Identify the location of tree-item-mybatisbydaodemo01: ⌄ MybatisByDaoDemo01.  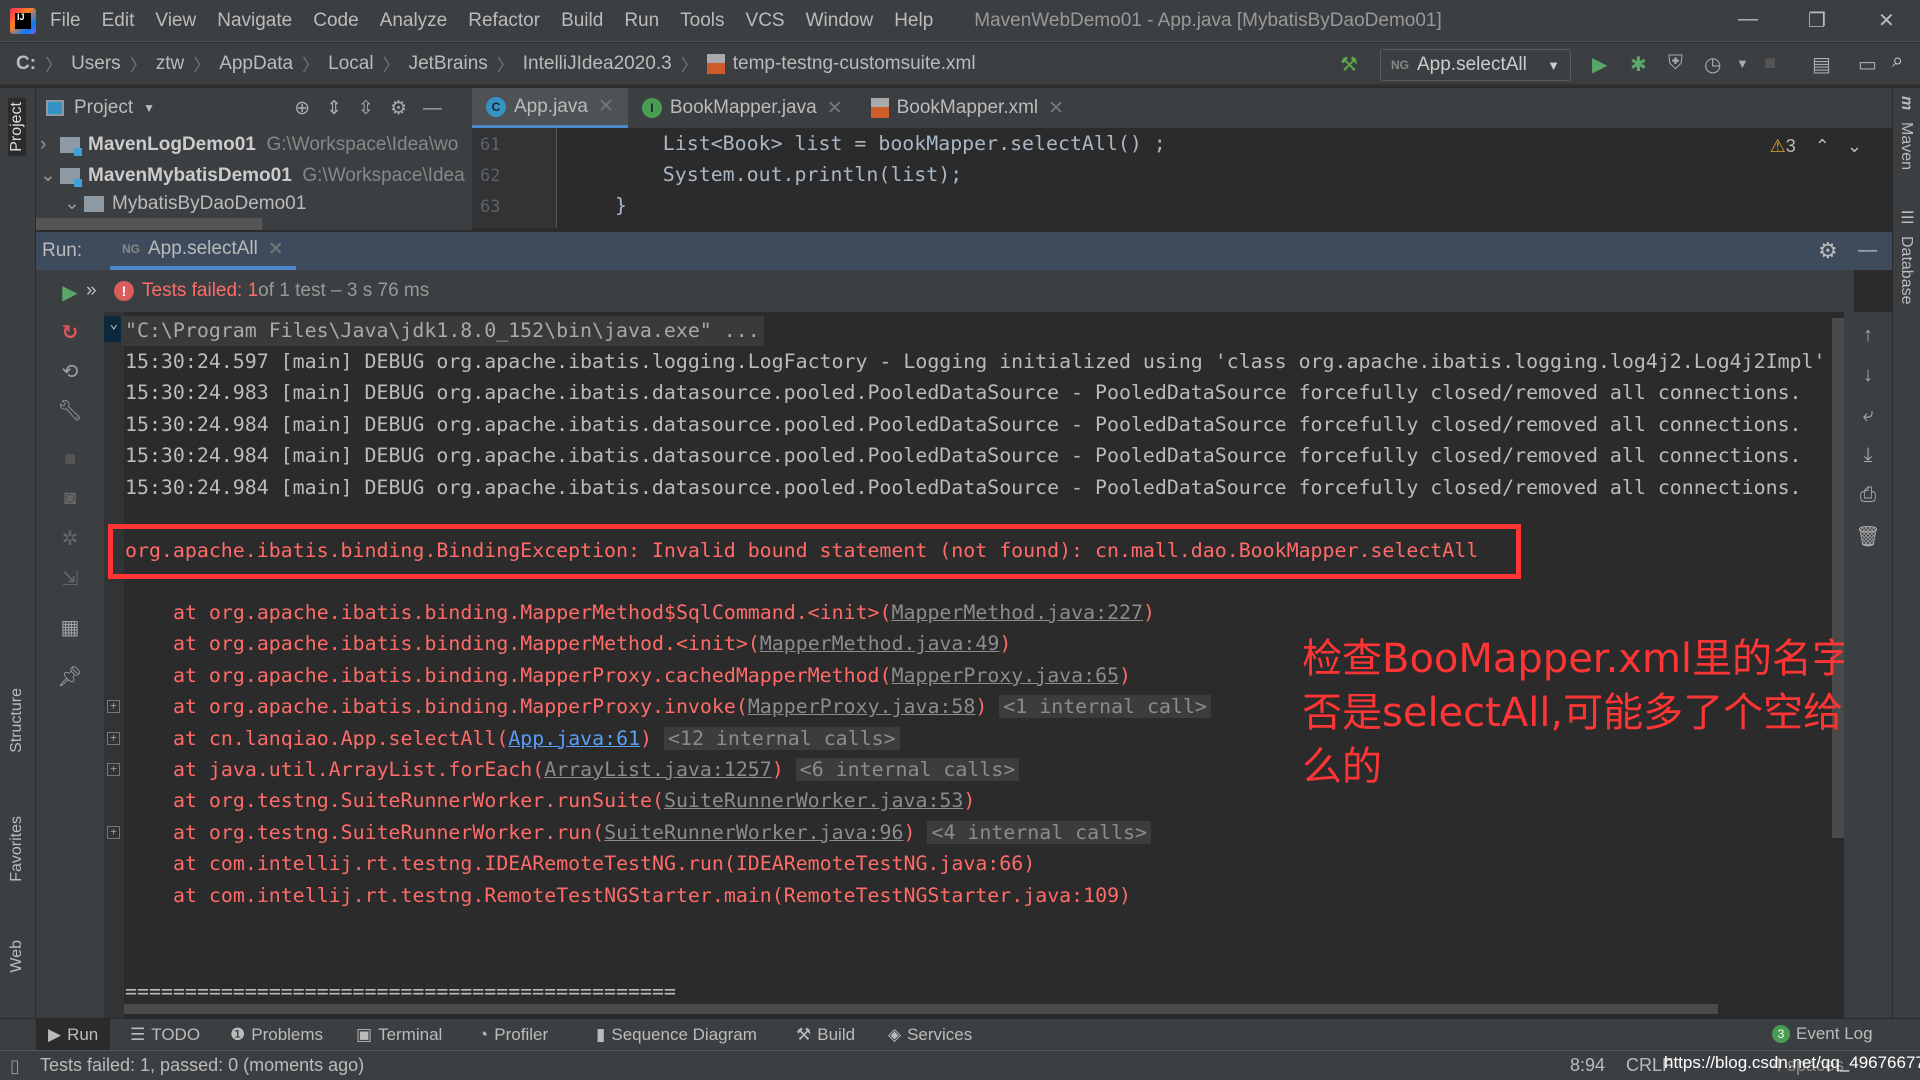
(185, 203).